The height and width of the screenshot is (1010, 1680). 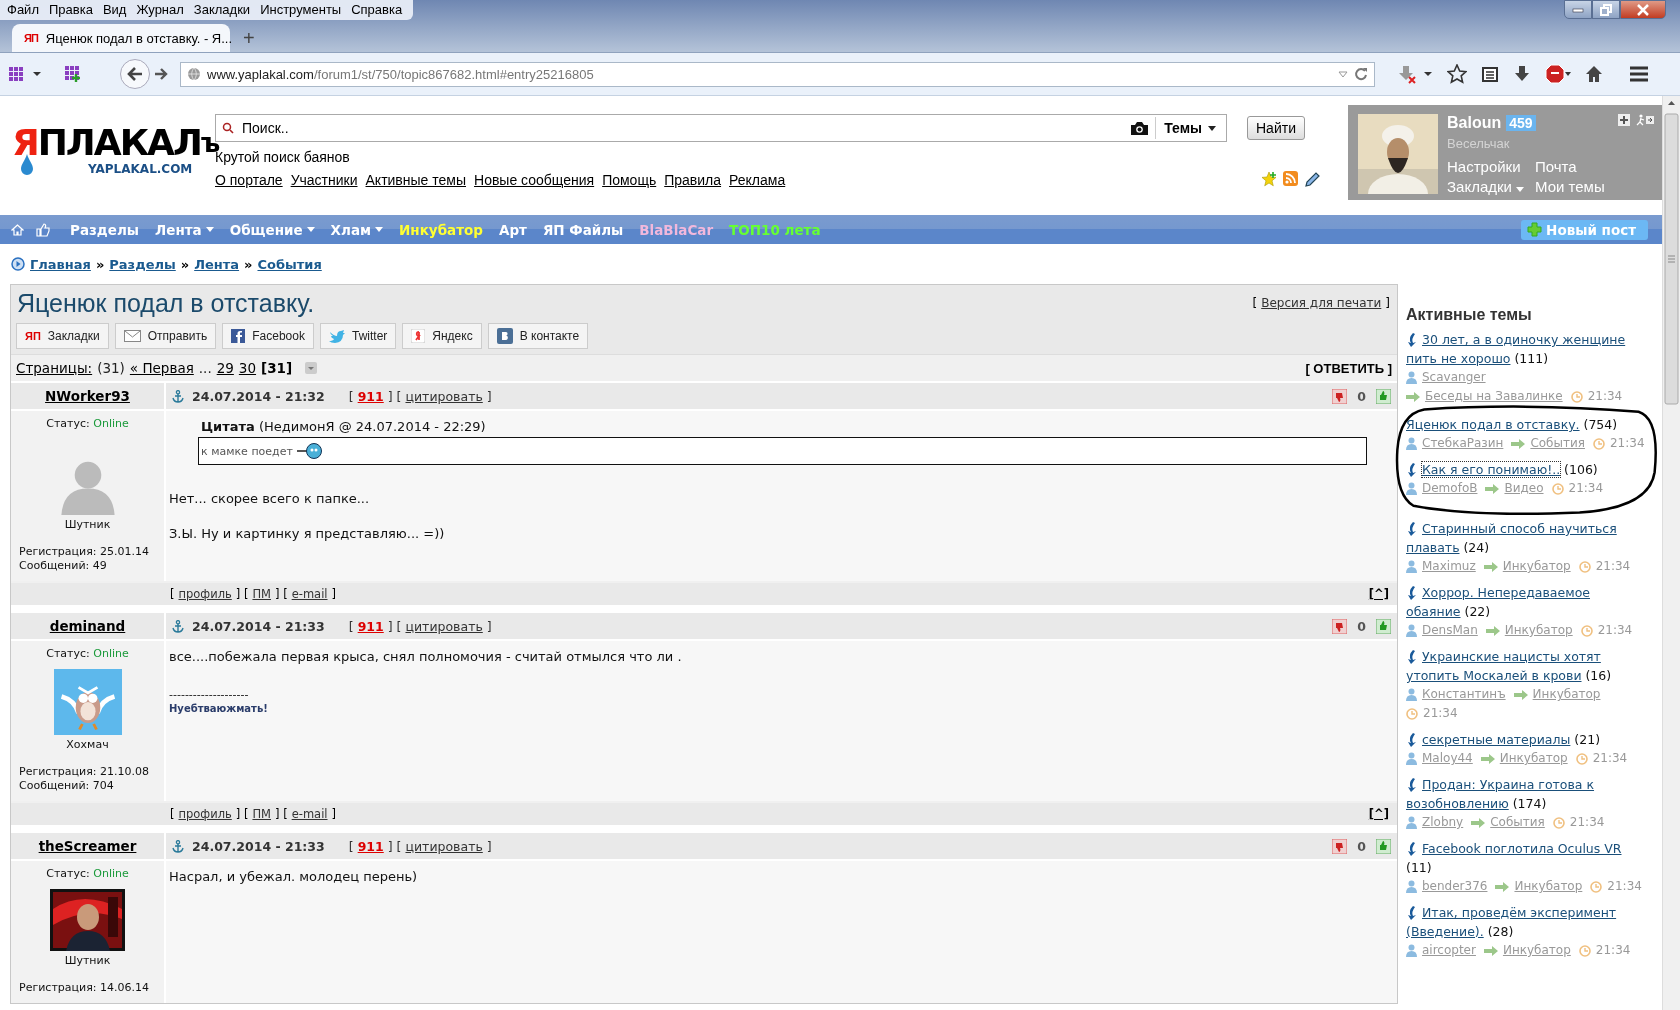 I want to click on breadcrumb-link: Главная, so click(x=60, y=264).